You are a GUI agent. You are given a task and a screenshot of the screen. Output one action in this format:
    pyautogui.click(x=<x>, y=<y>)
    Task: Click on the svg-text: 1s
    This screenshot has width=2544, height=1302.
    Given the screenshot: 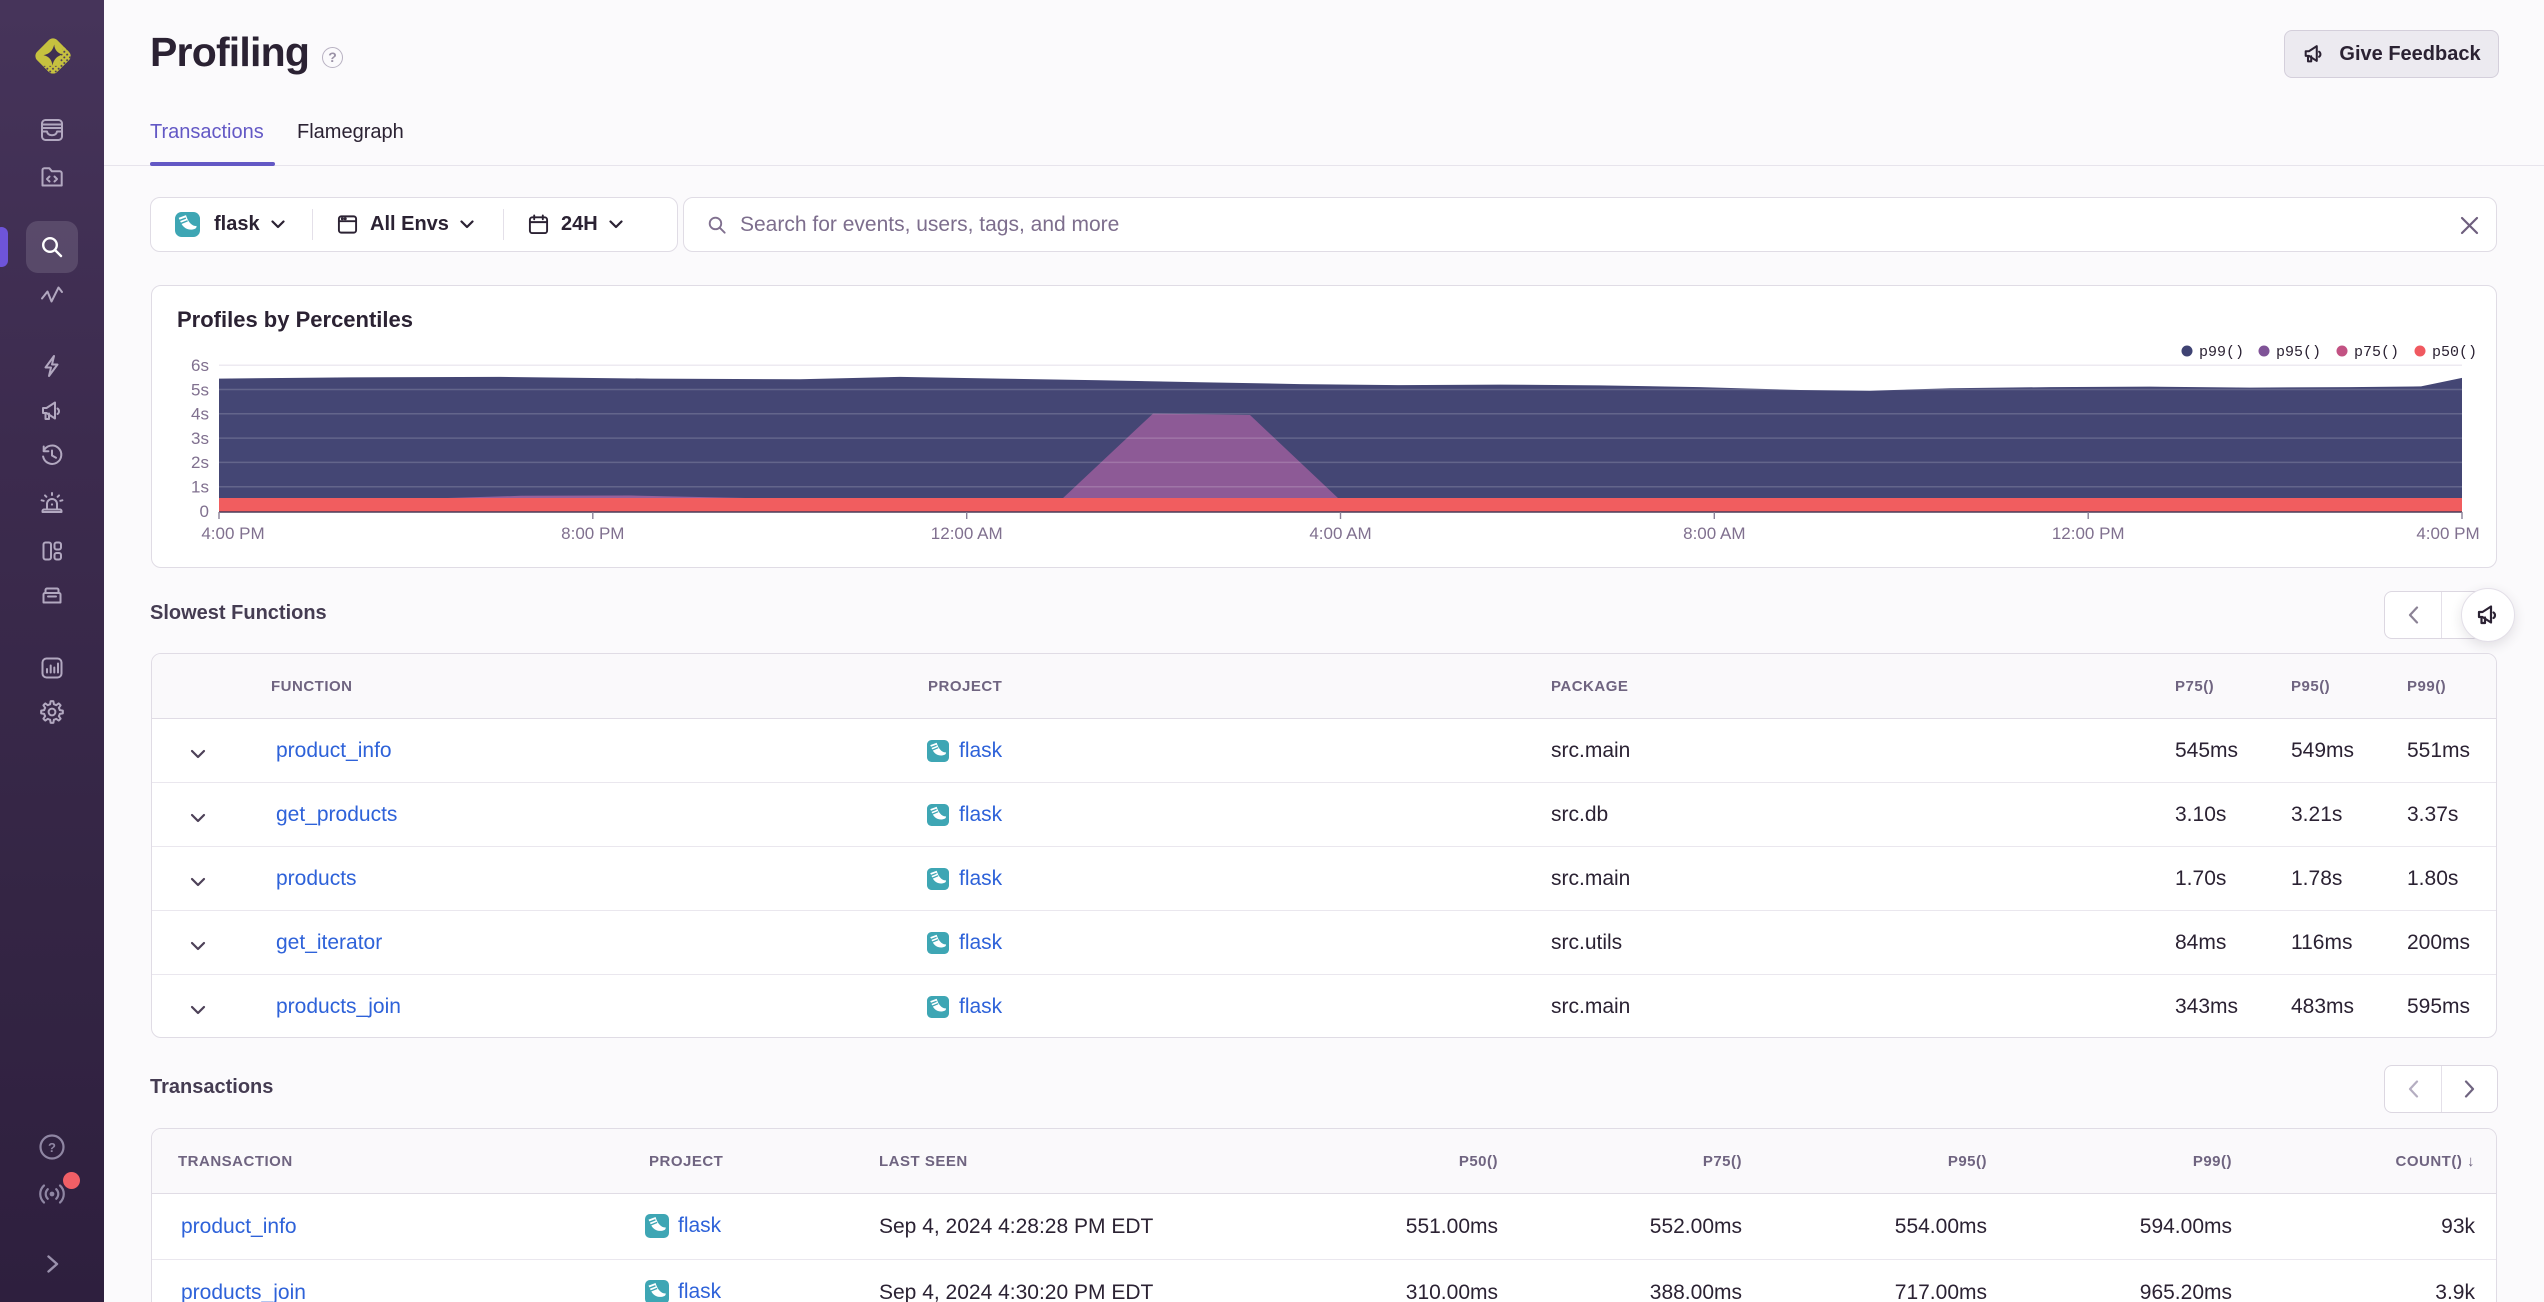 What is the action you would take?
    pyautogui.click(x=200, y=487)
    